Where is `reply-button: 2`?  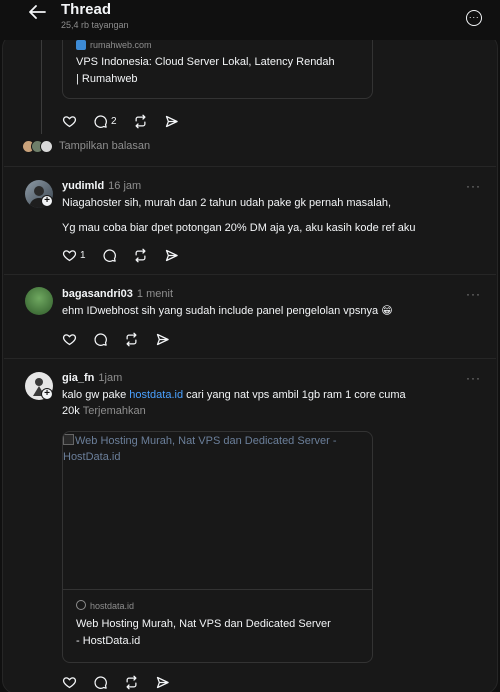
reply-button: 2 is located at coordinates (105, 121).